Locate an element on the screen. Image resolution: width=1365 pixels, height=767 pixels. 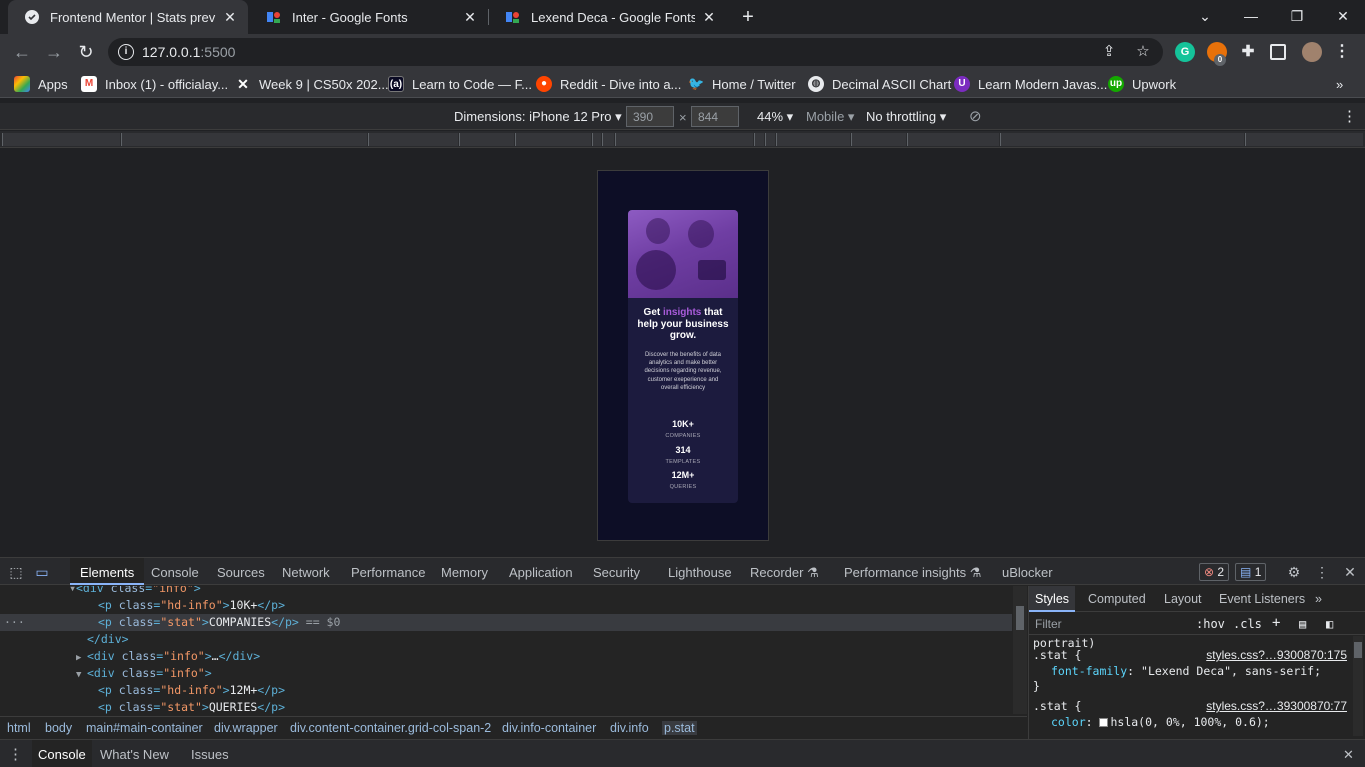
dom-node: <p class="hd-info">12M+</p> is located at coordinates (506, 690).